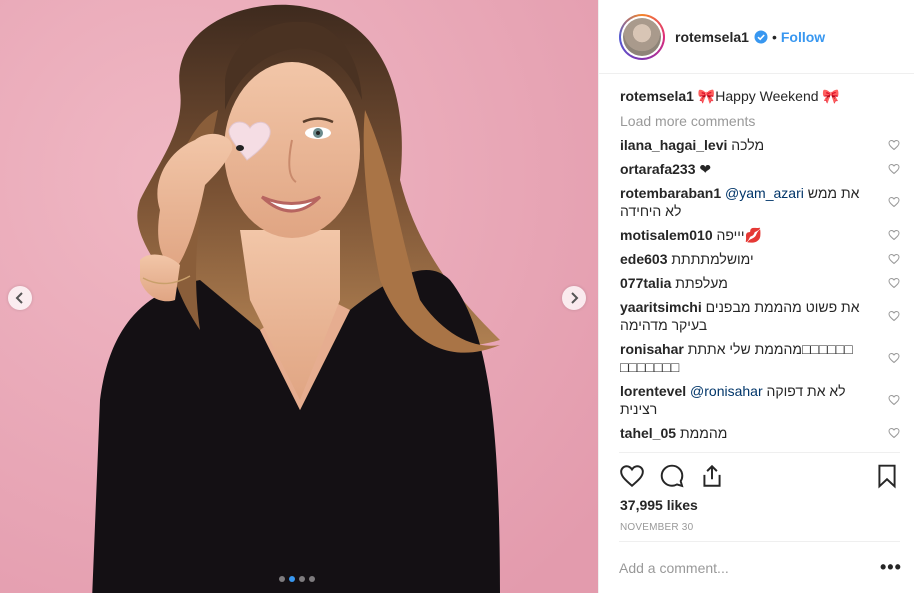 The image size is (914, 593). What do you see at coordinates (652, 349) in the screenshot?
I see `comment-username: ronisahar` at bounding box center [652, 349].